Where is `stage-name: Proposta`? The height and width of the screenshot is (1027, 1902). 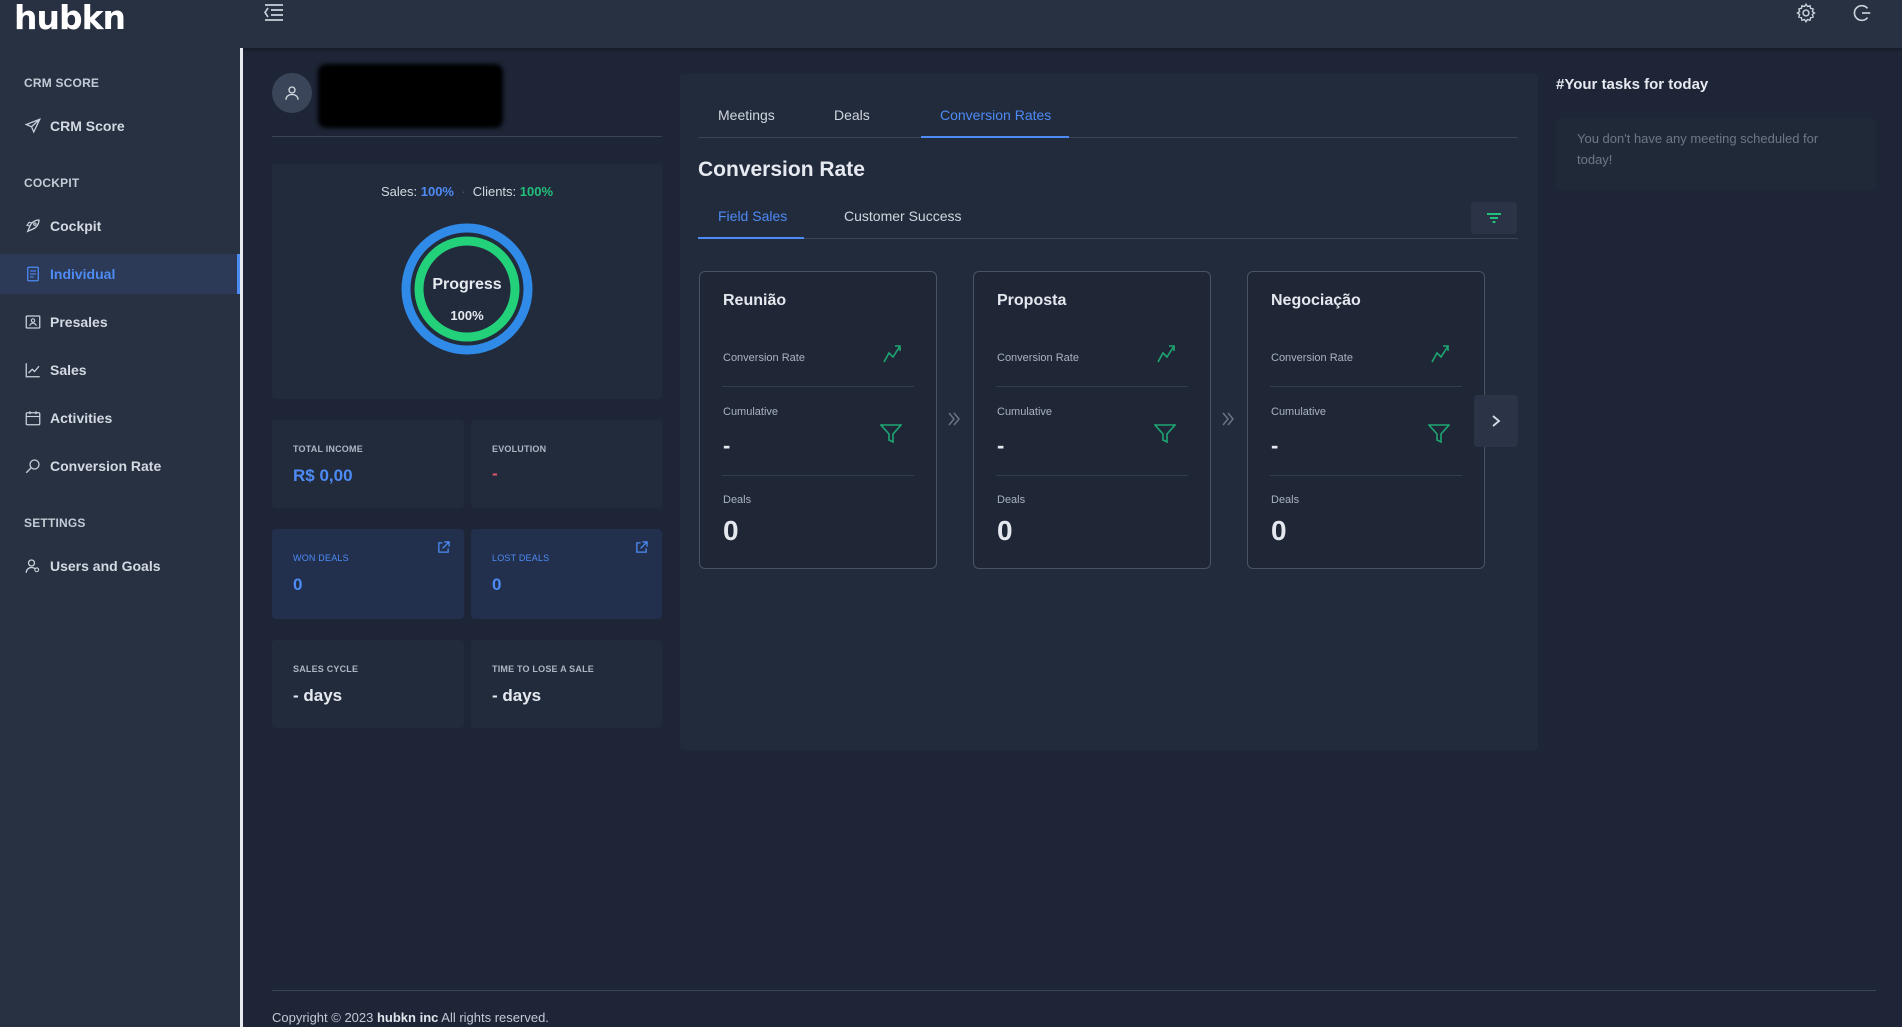 stage-name: Proposta is located at coordinates (1032, 300).